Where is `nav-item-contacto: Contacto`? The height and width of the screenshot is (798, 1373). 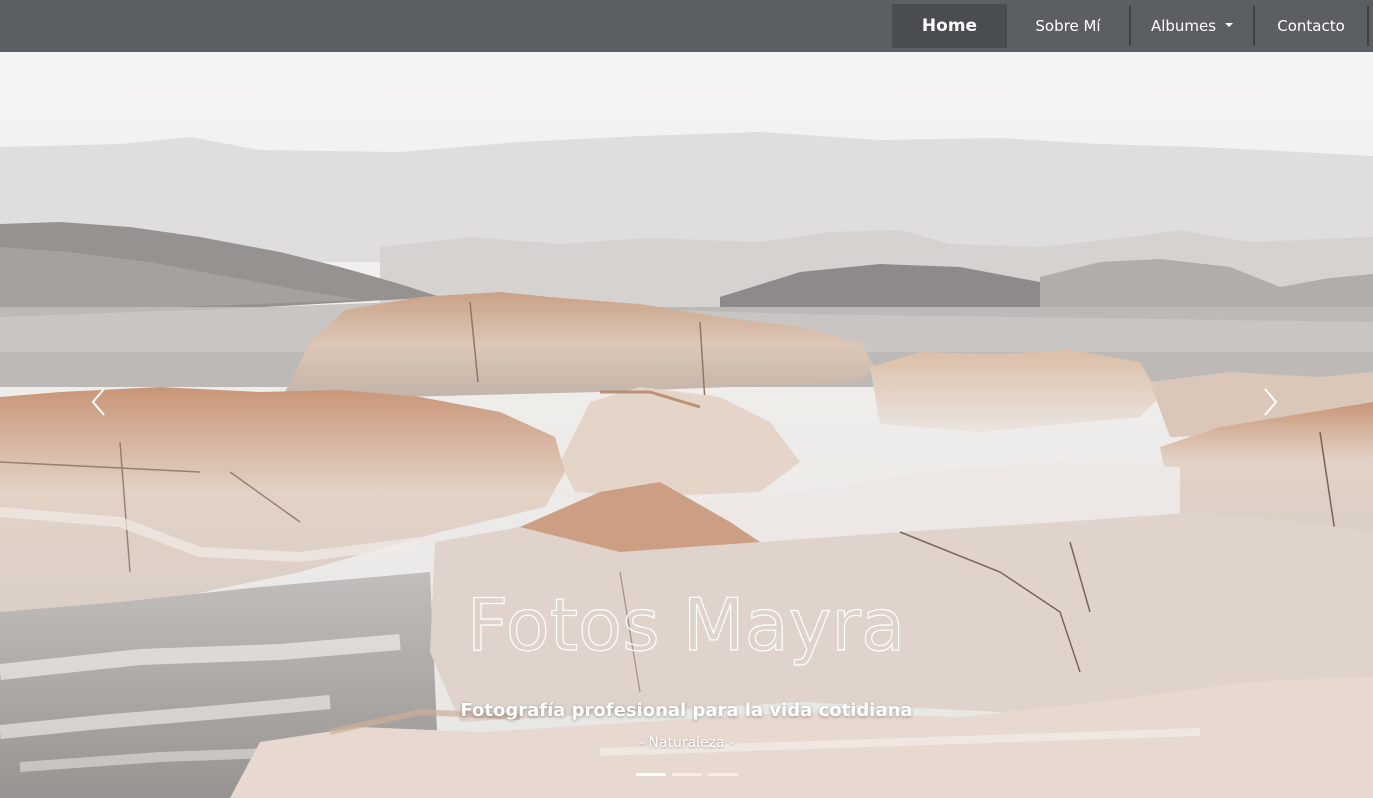 nav-item-contacto: Contacto is located at coordinates (1311, 26).